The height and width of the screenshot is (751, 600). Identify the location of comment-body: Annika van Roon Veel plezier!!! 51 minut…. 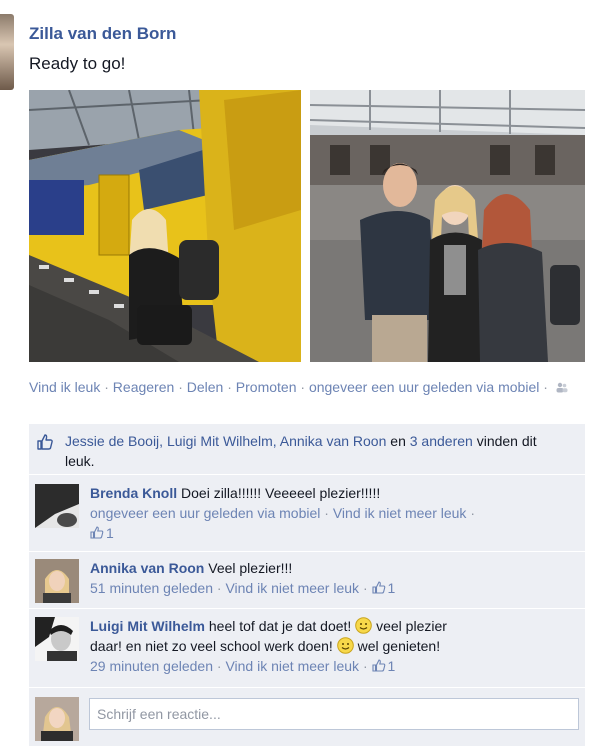
(330, 578).